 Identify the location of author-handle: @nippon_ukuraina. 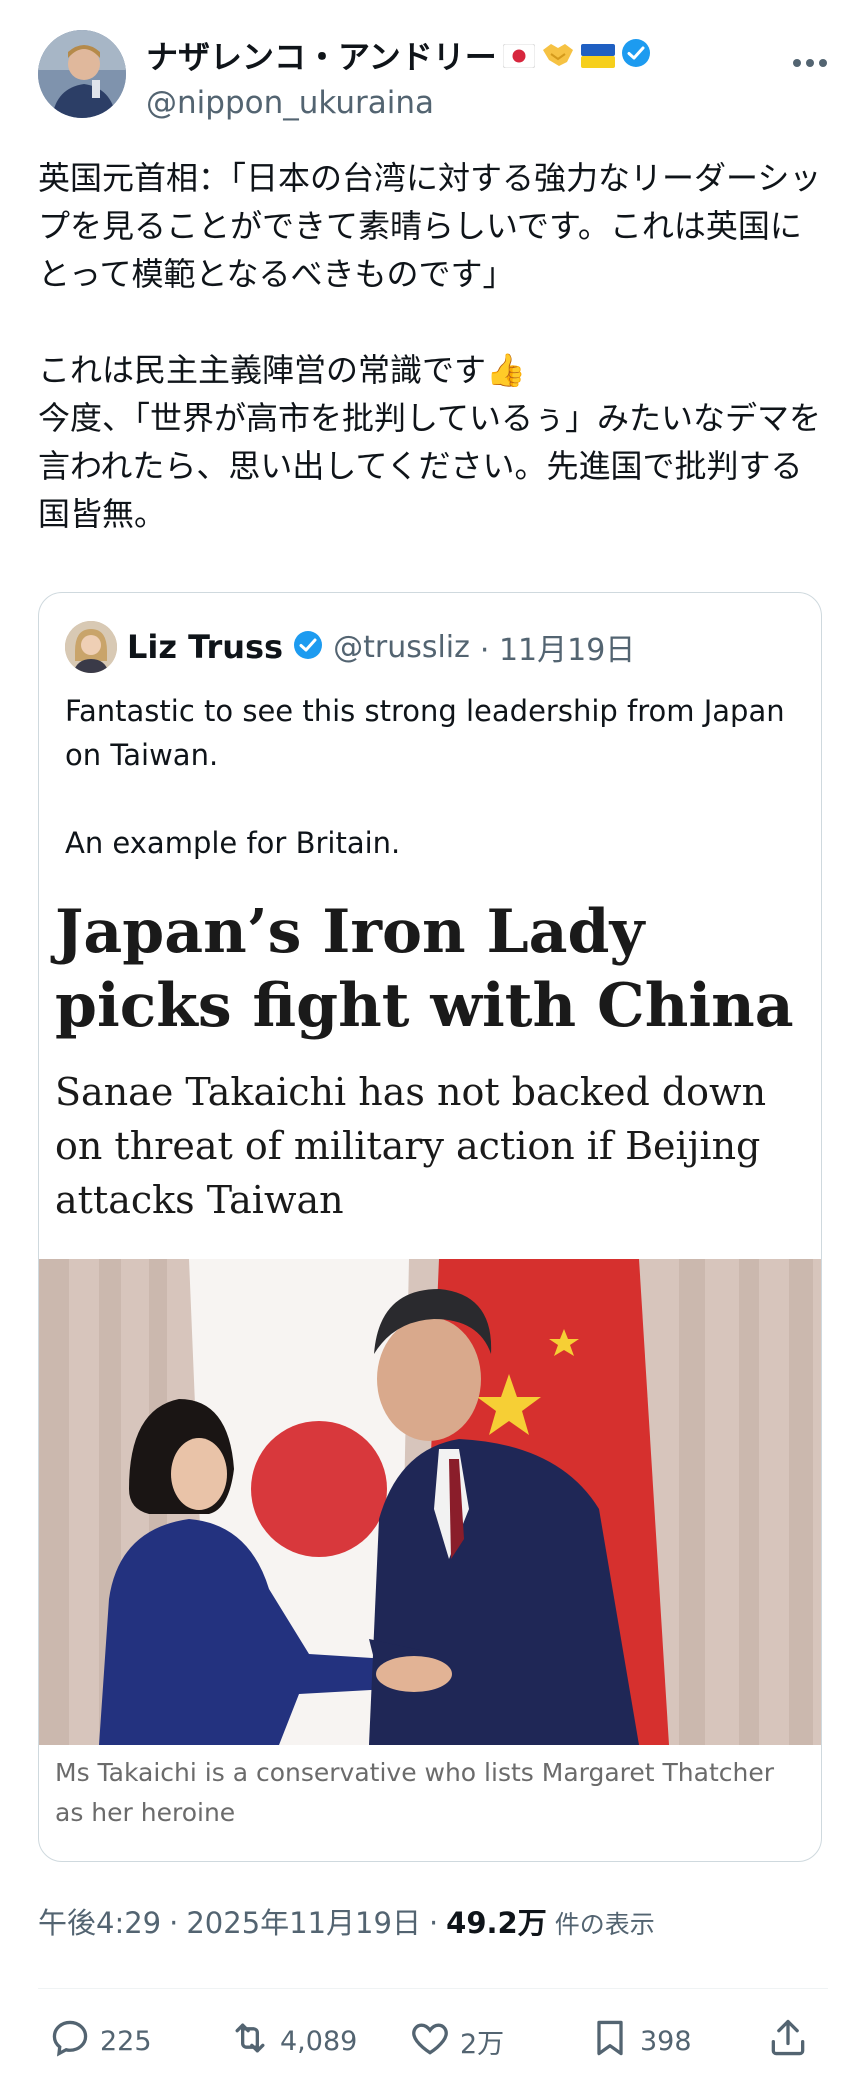
(398, 103).